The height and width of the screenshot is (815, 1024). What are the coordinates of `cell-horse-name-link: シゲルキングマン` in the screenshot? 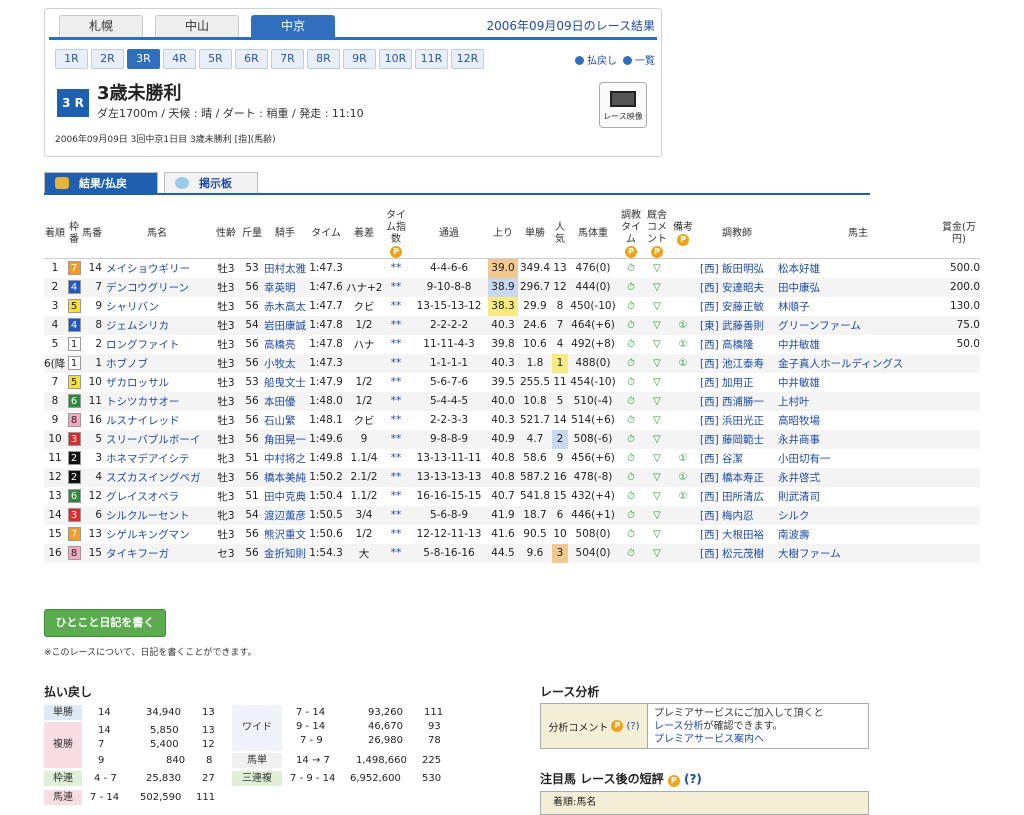 It's located at (148, 535).